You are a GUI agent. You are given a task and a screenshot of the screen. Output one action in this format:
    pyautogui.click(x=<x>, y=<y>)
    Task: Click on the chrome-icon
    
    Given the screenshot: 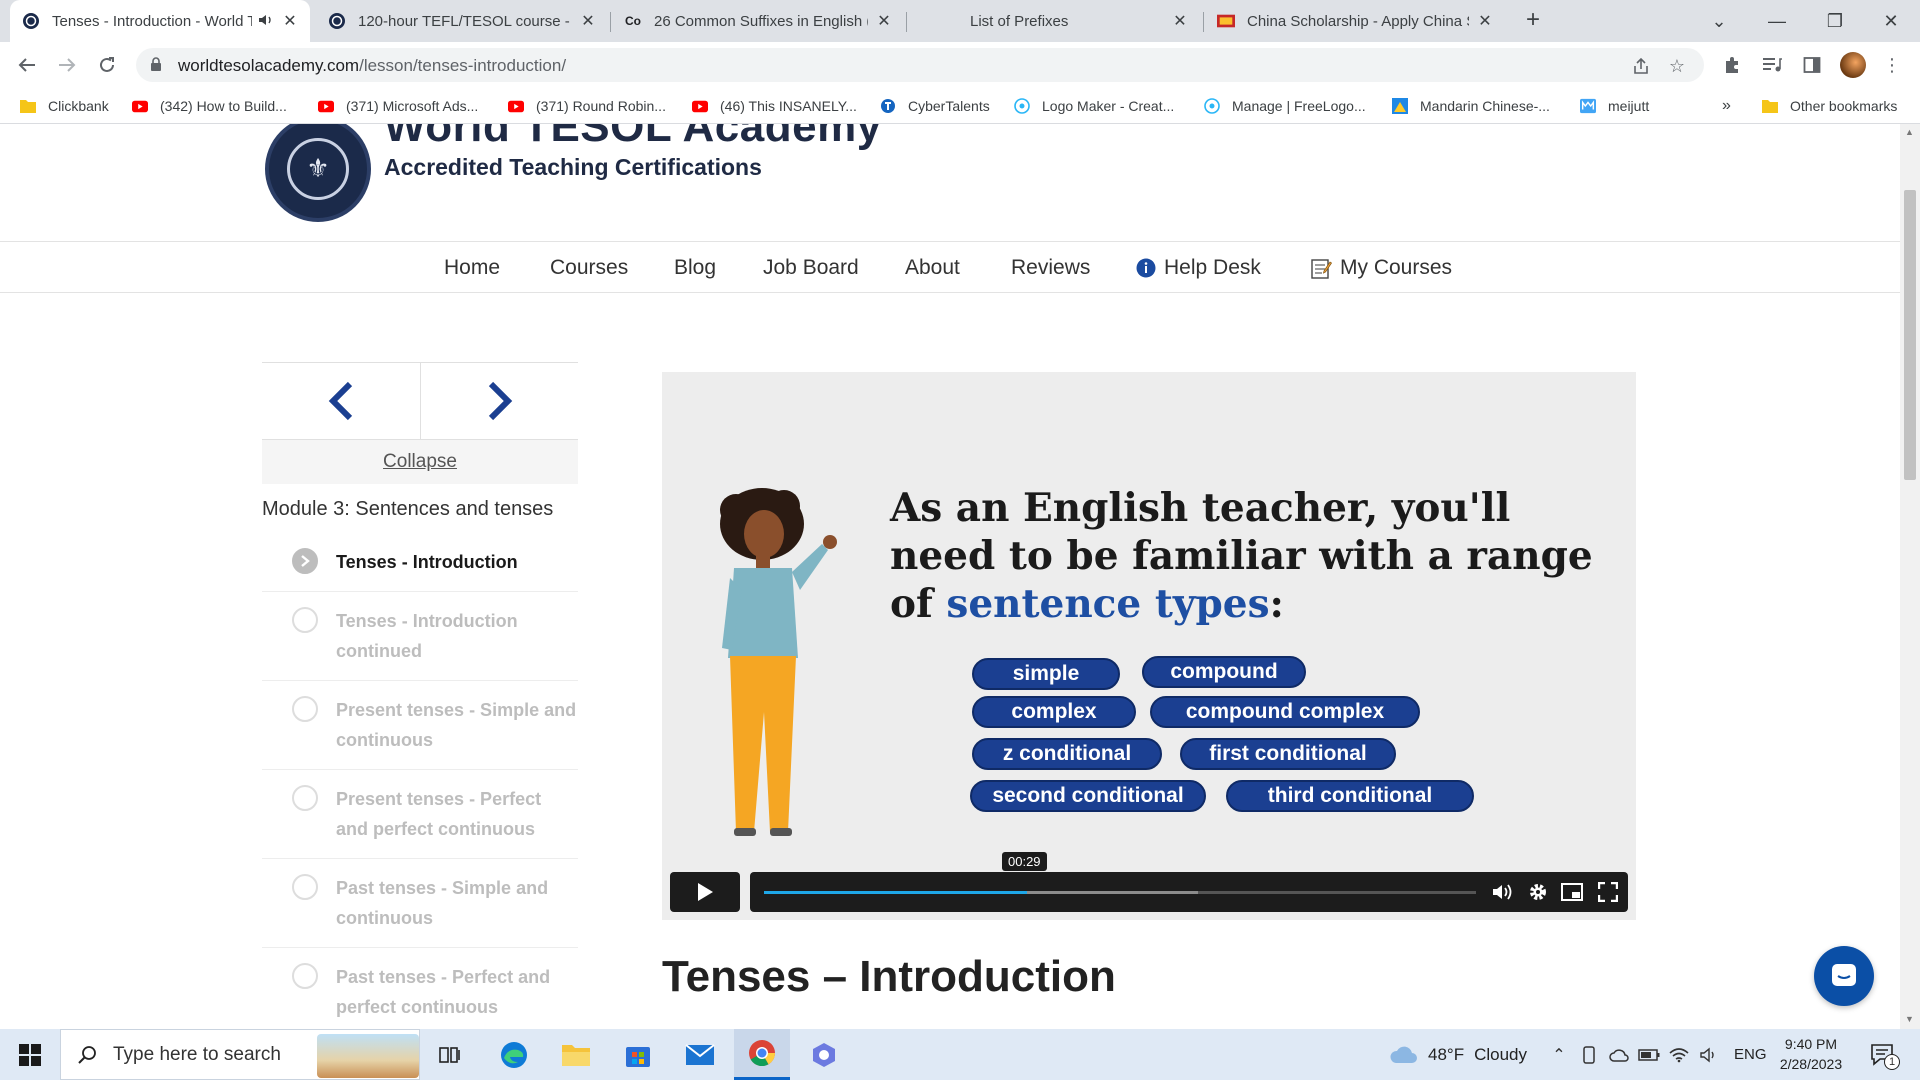 What is the action you would take?
    pyautogui.click(x=762, y=1054)
    